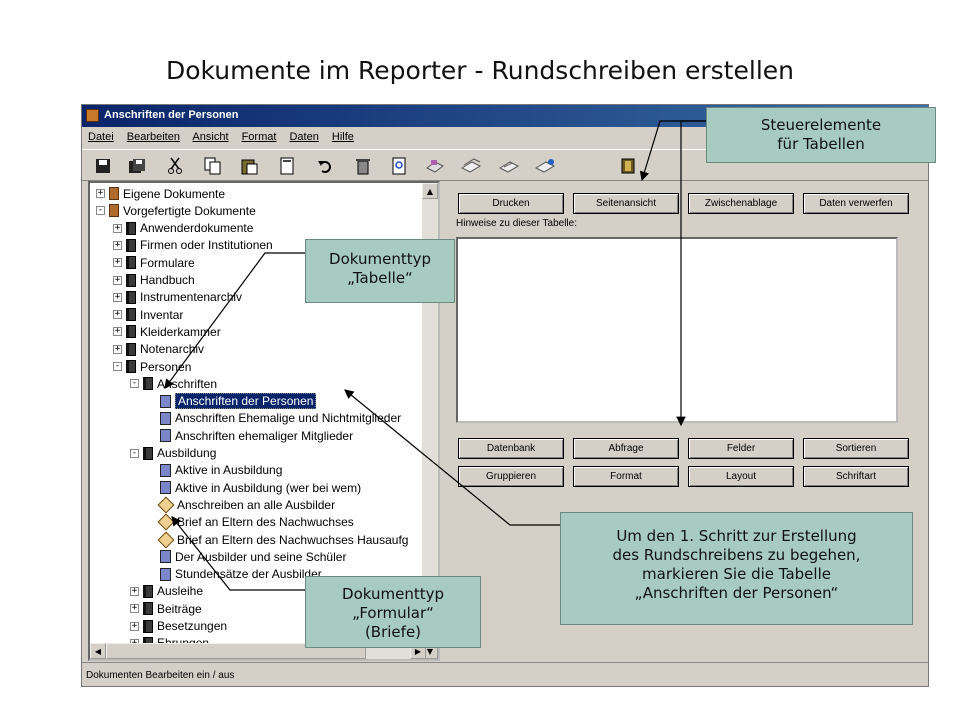  I want to click on tree-item-label: Anwenderdokumente, so click(197, 228).